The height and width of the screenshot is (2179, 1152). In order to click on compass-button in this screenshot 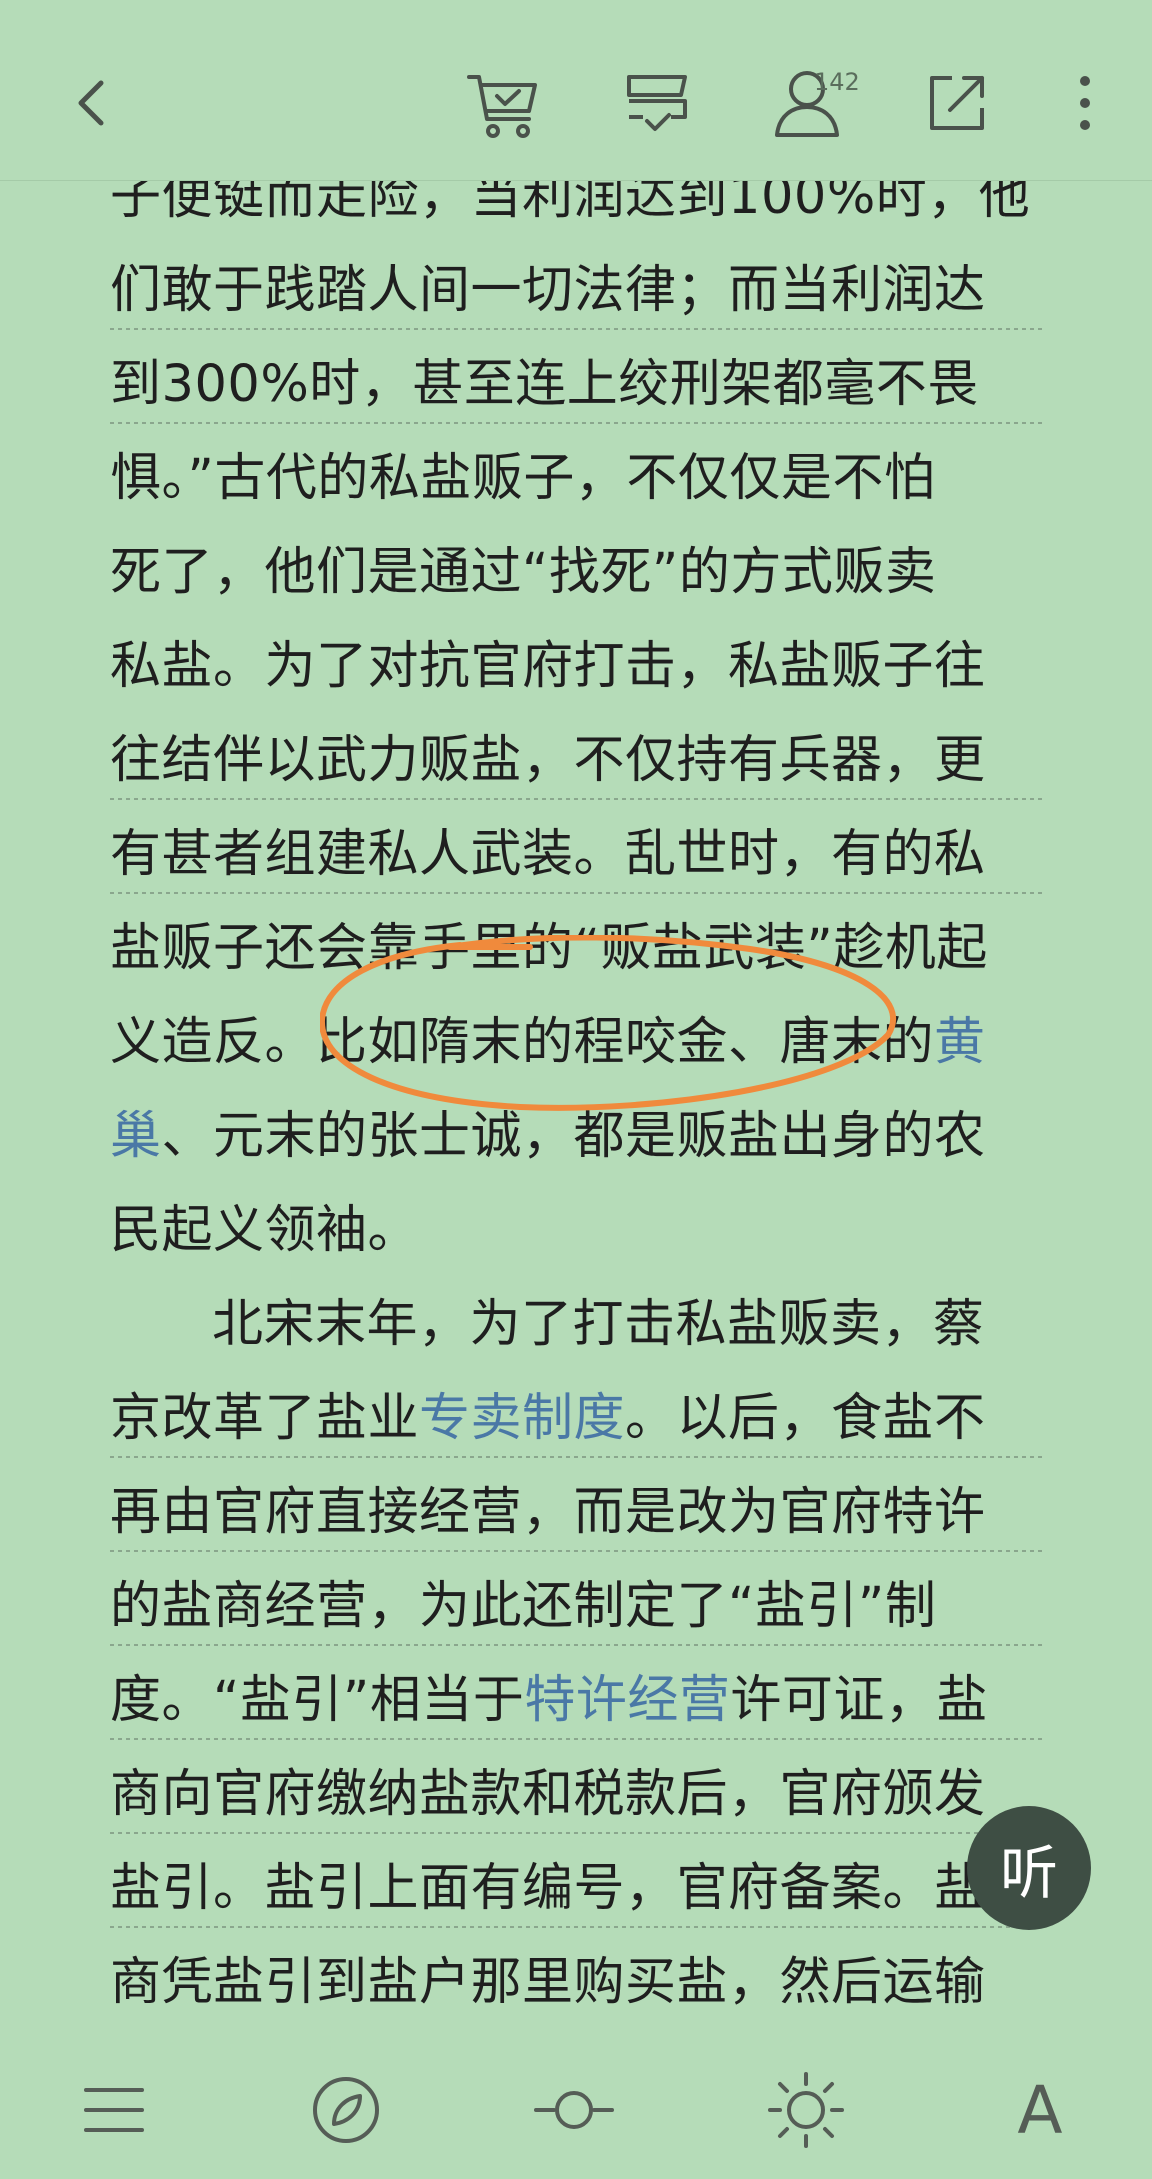, I will do `click(346, 2110)`.